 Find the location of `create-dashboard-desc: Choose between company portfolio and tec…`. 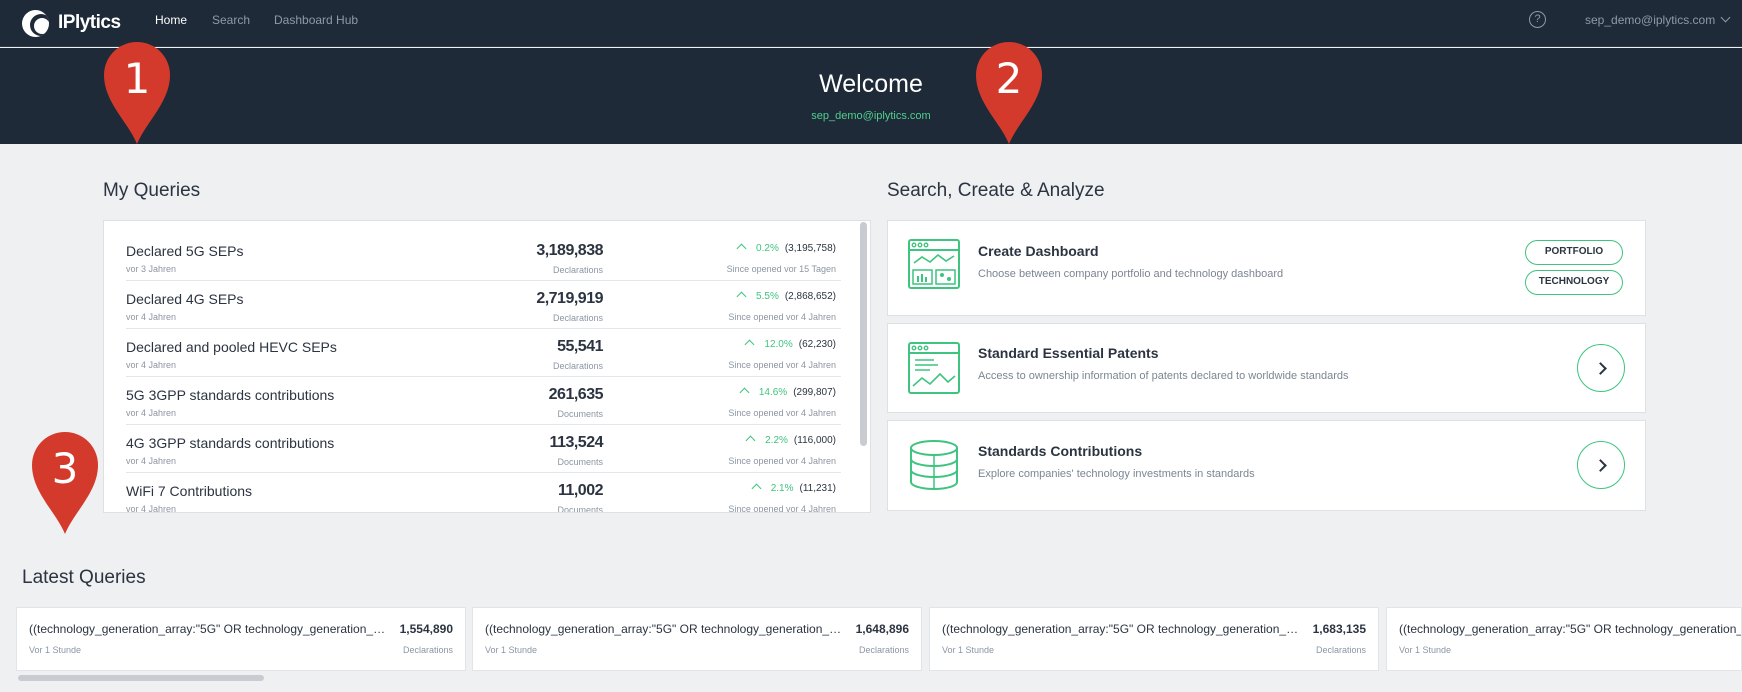

create-dashboard-desc: Choose between company portfolio and tec… is located at coordinates (1131, 274).